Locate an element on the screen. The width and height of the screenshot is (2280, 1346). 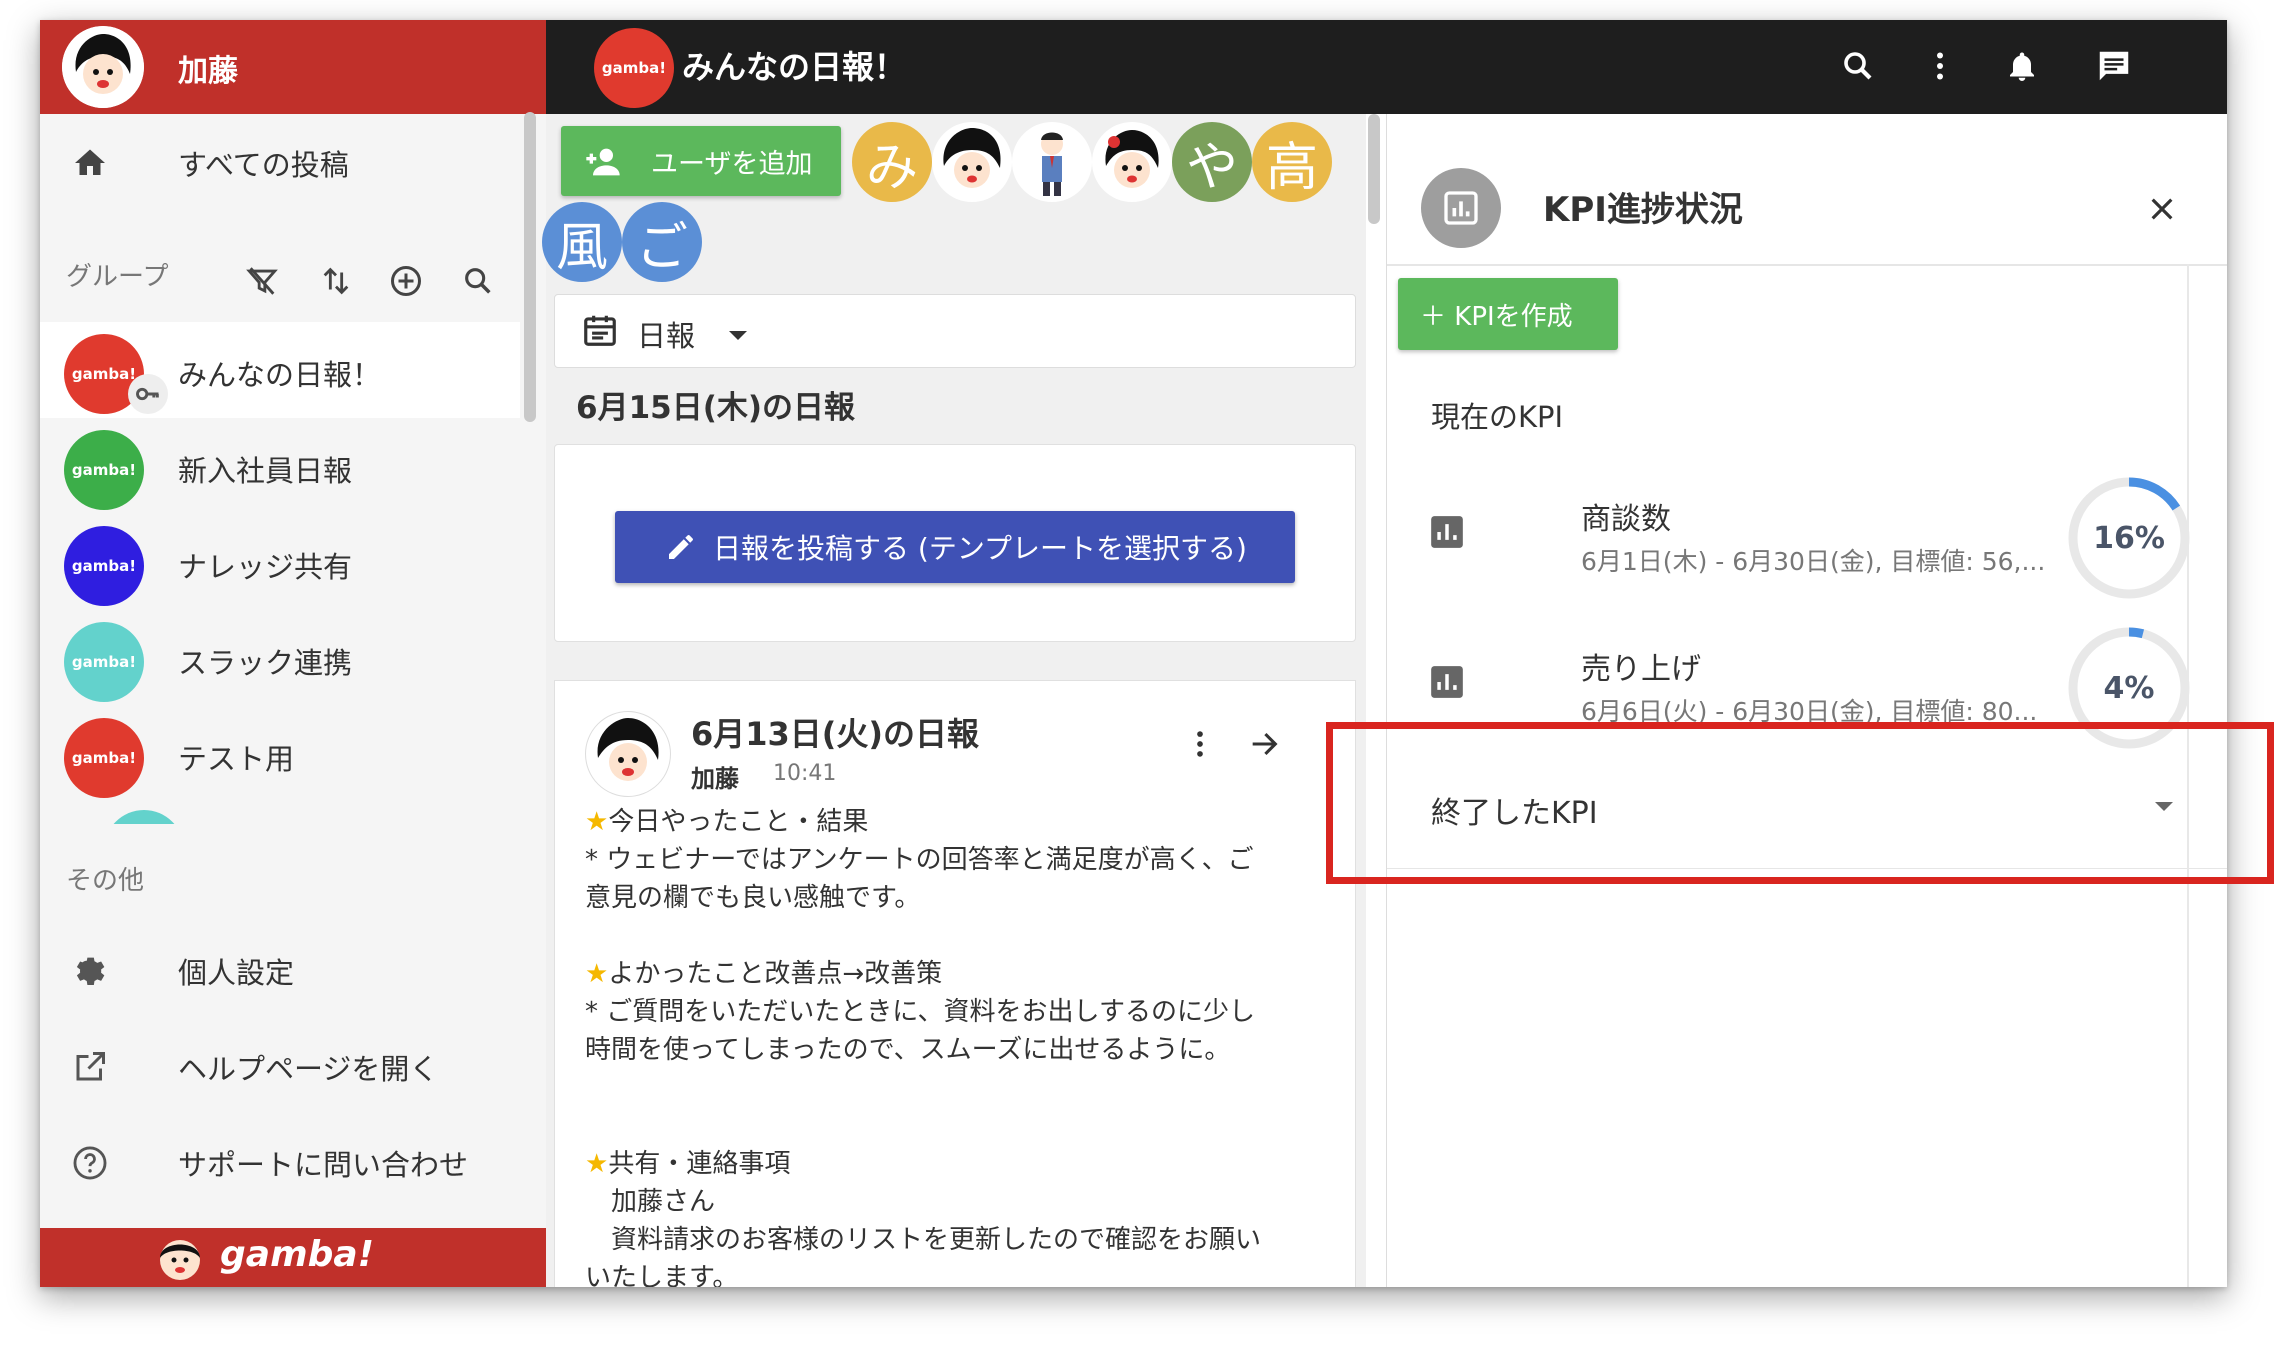
post-report-button: 日報を投稿する (テンプレートを選択する) is located at coordinates (955, 547).